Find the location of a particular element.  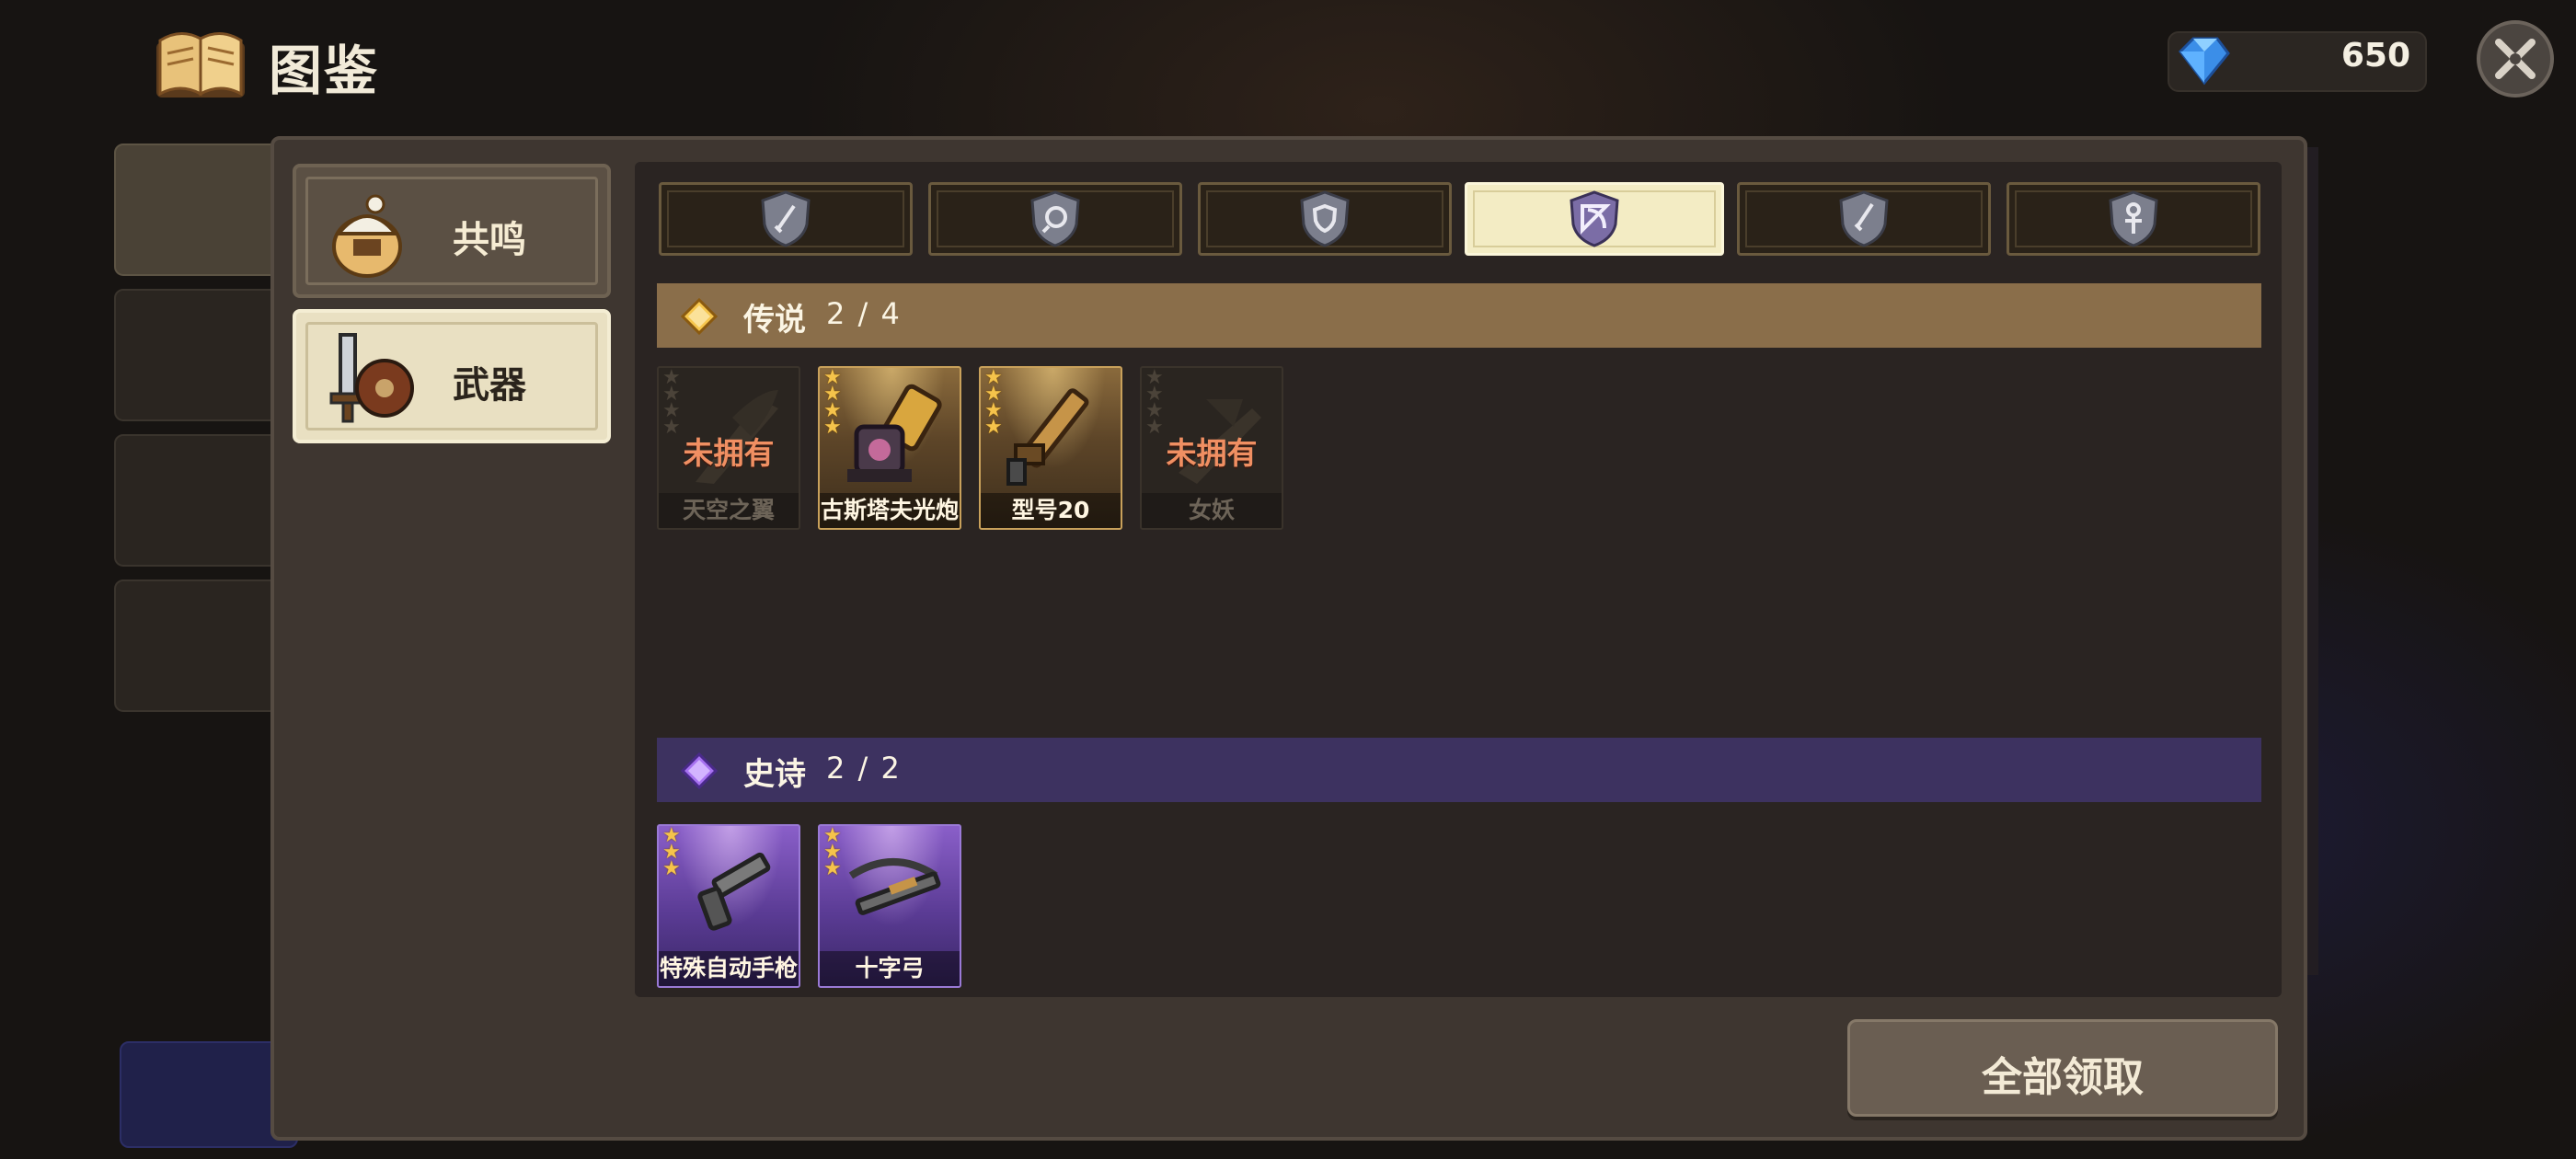

close-button is located at coordinates (2515, 59).